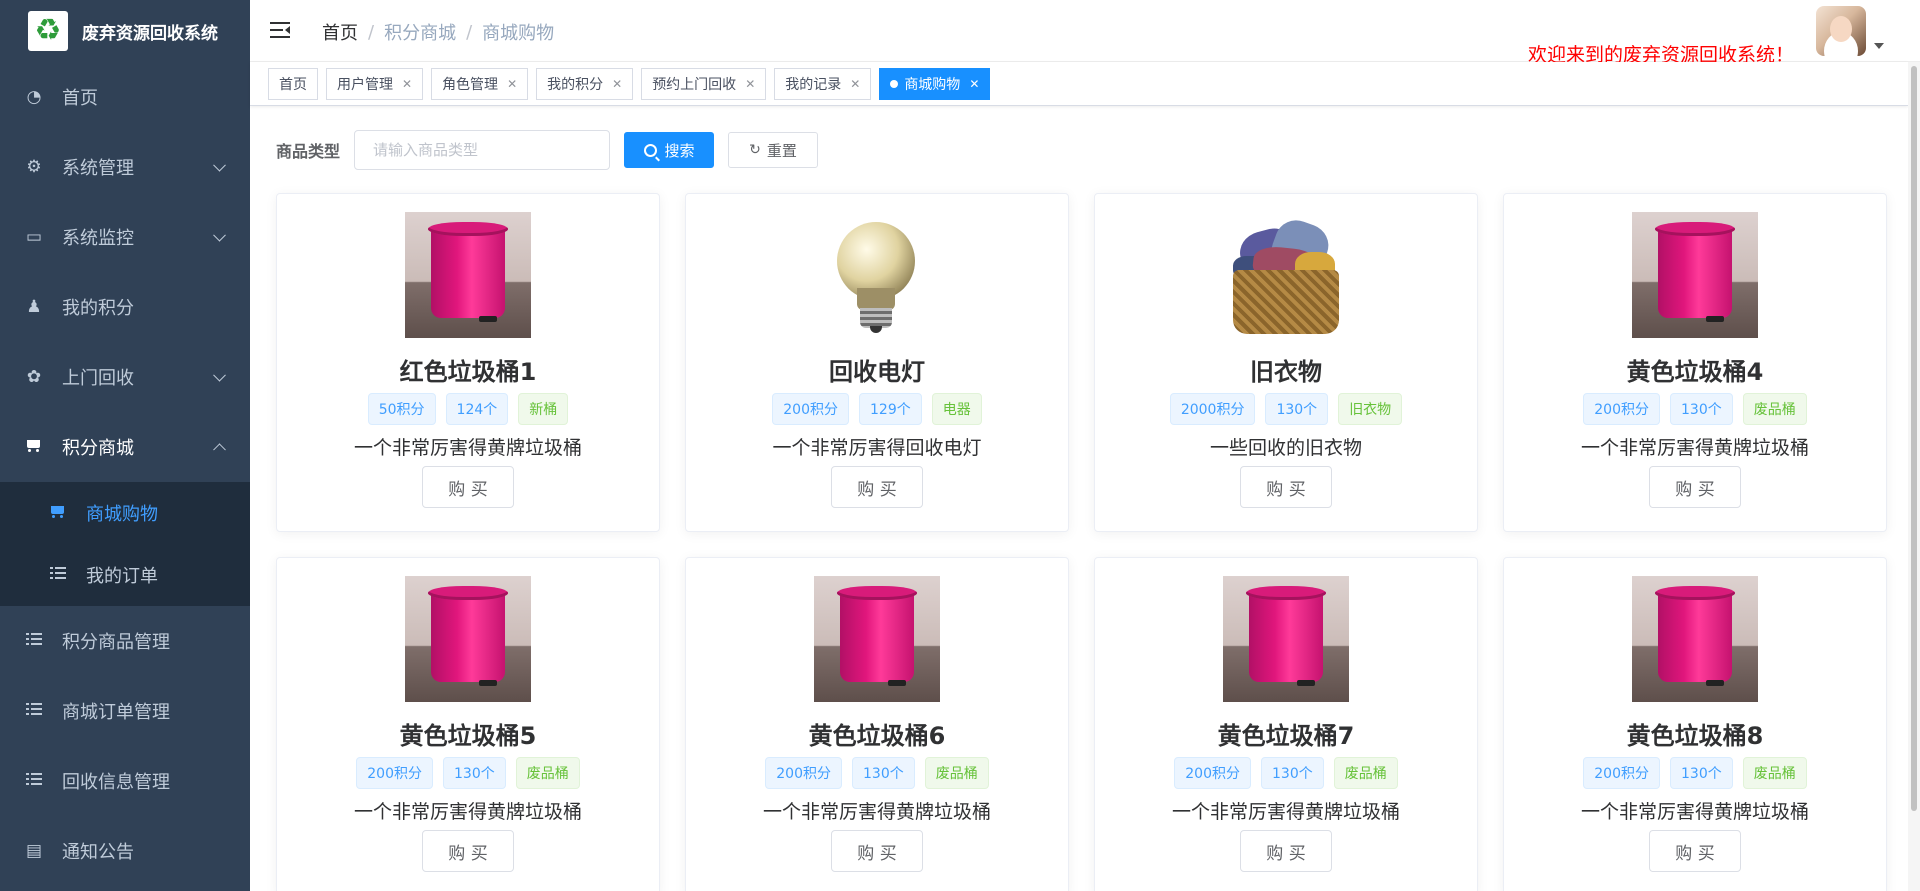 The height and width of the screenshot is (891, 1920). I want to click on vertical-scrollbar, so click(1914, 476).